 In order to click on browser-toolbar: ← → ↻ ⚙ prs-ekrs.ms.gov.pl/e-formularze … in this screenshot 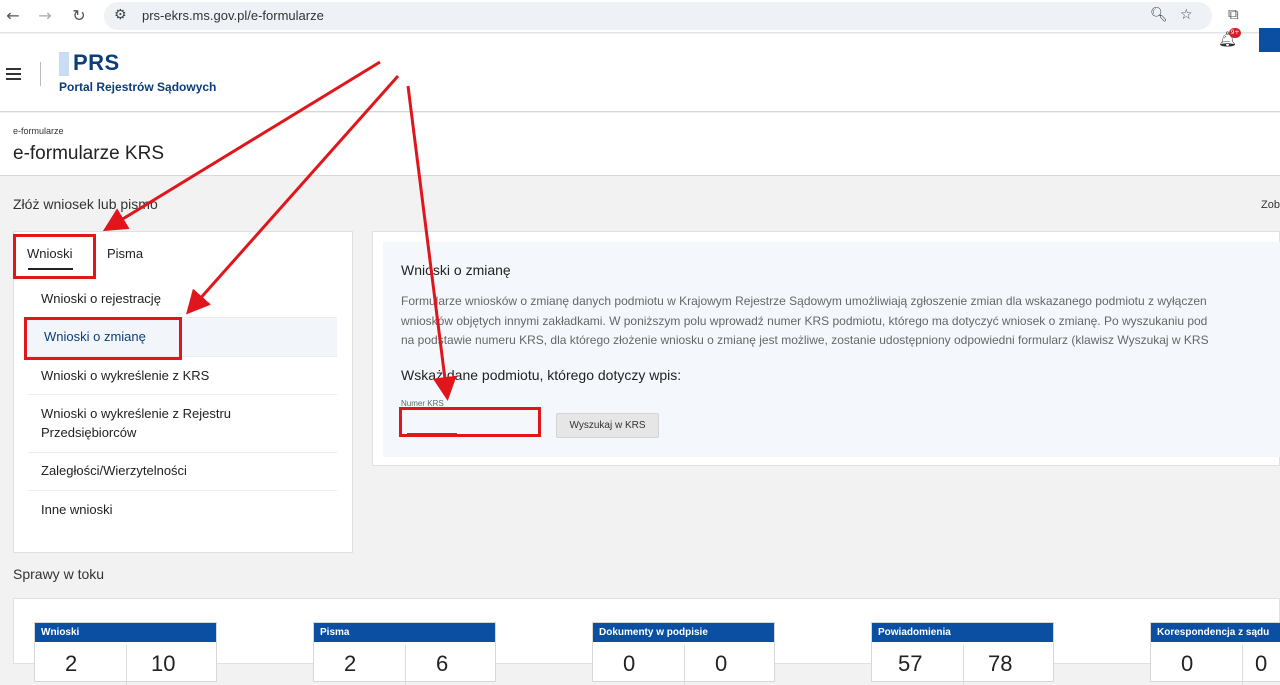, I will do `click(640, 16)`.